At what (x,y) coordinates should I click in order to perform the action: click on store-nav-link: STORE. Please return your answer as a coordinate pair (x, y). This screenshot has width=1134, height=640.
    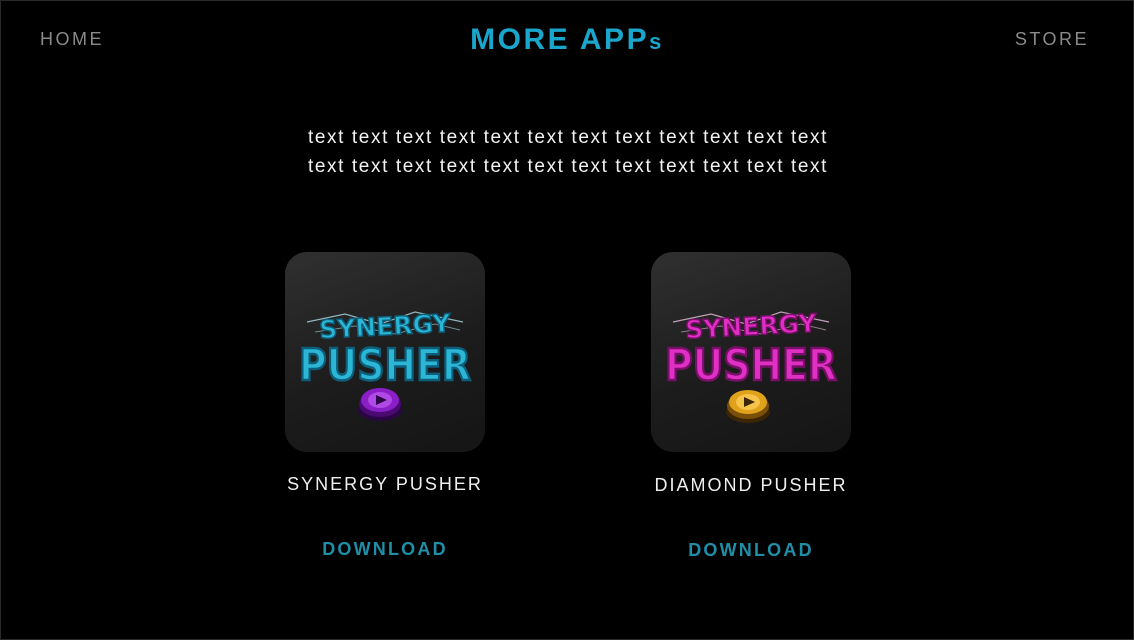
    Looking at the image, I should click on (1052, 39).